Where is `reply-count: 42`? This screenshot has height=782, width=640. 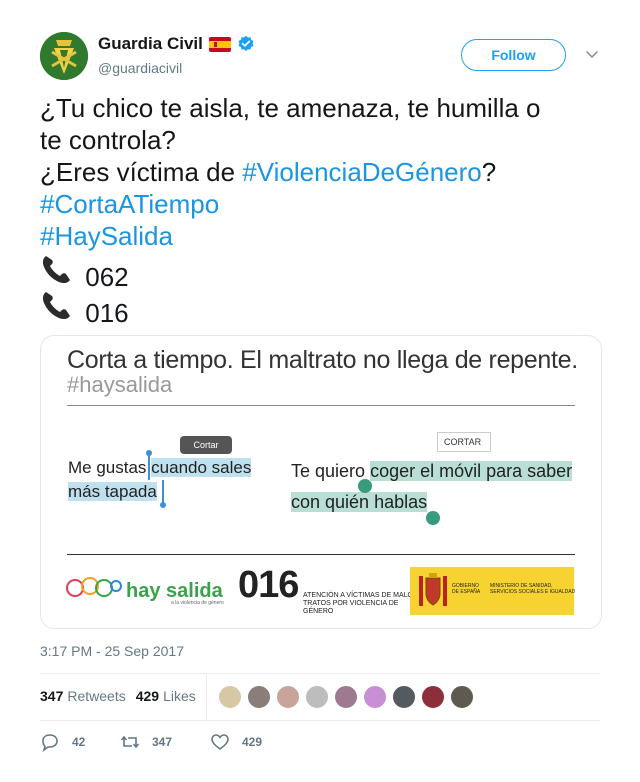 reply-count: 42 is located at coordinates (79, 742).